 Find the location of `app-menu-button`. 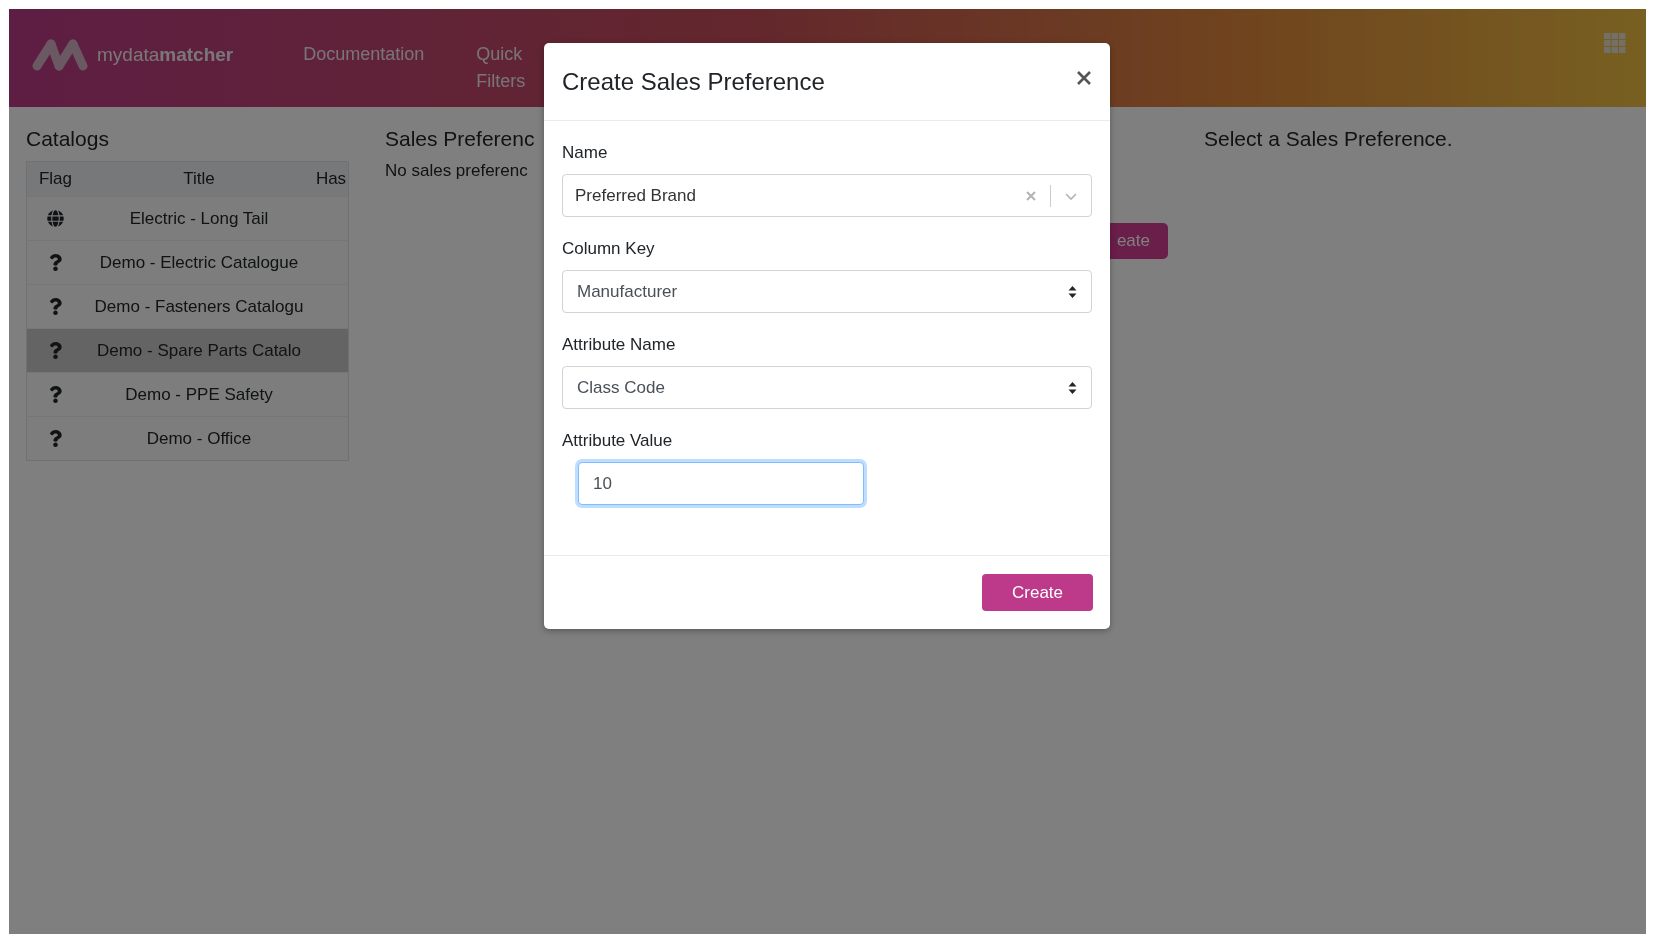

app-menu-button is located at coordinates (1615, 43).